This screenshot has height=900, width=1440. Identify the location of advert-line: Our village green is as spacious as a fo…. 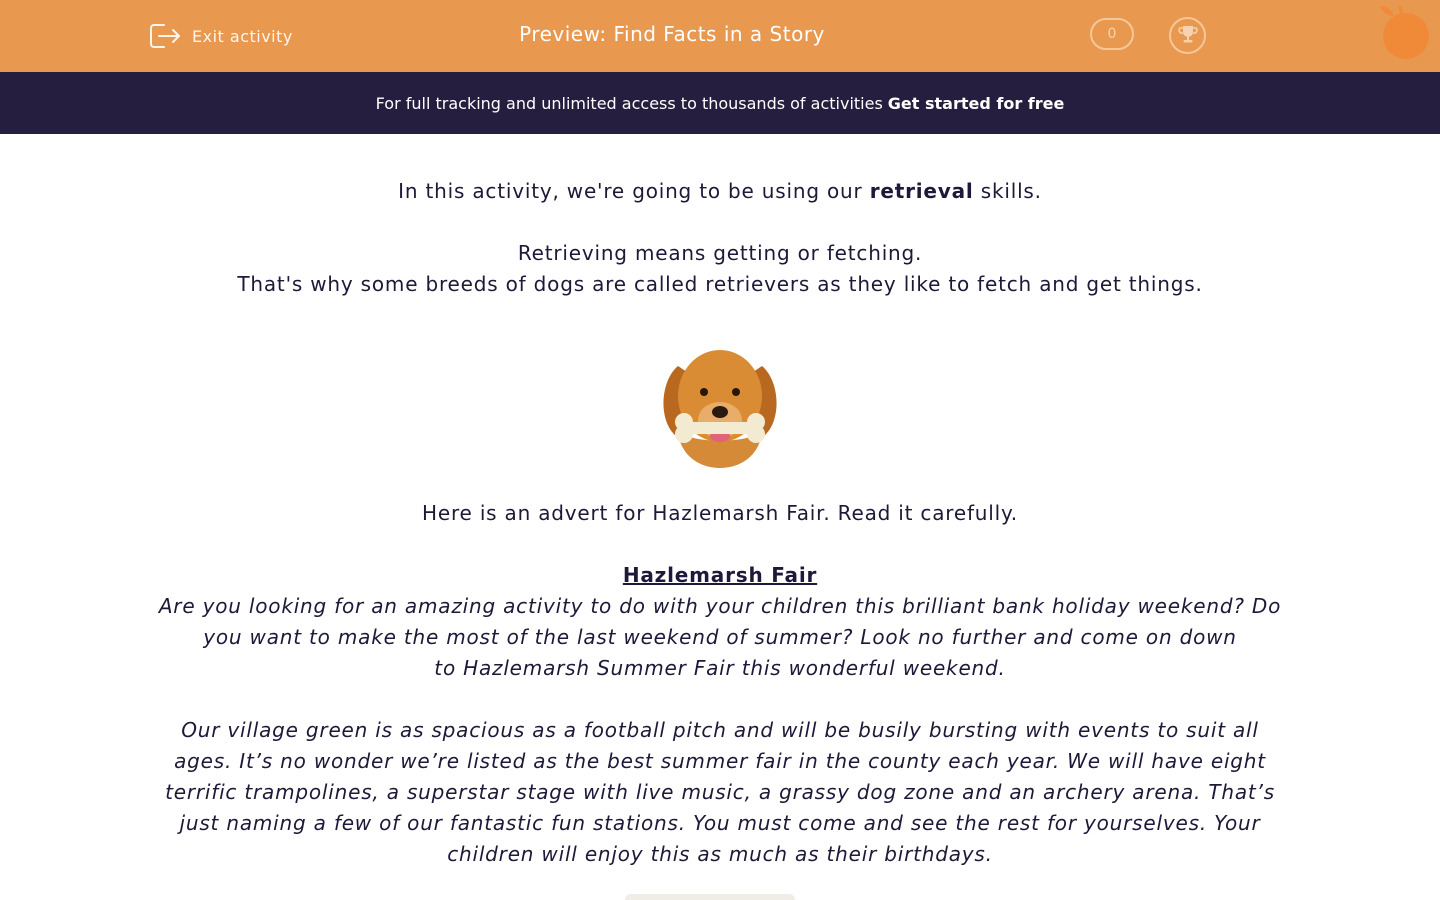
(720, 730).